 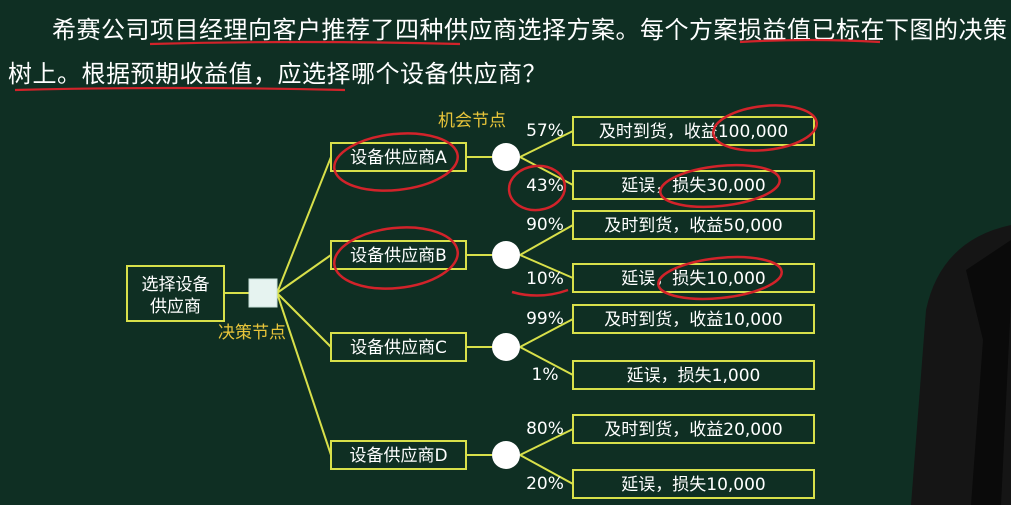 What do you see at coordinates (180, 89) in the screenshot?
I see `annotation-underline-tree` at bounding box center [180, 89].